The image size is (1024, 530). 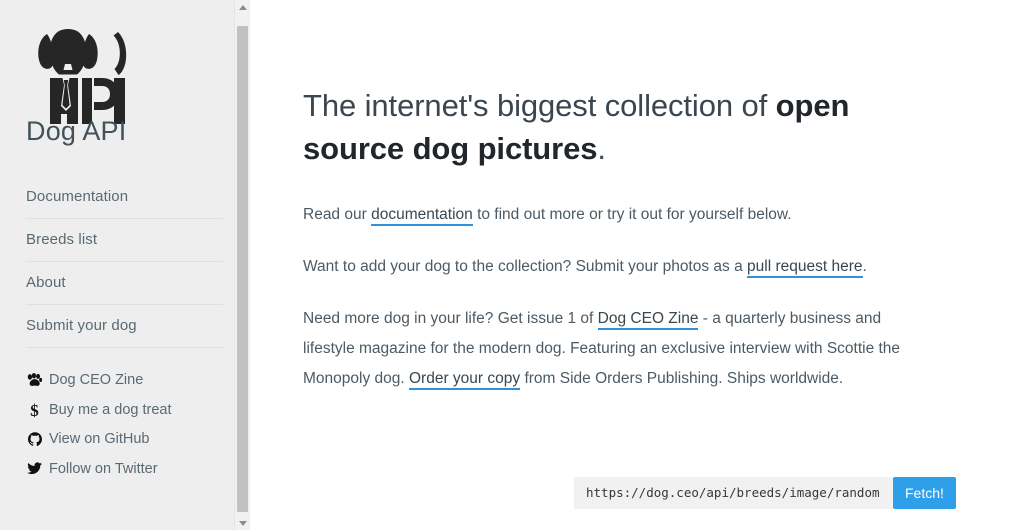 I want to click on sidebar-item-documentation: Documentation, so click(x=124, y=197).